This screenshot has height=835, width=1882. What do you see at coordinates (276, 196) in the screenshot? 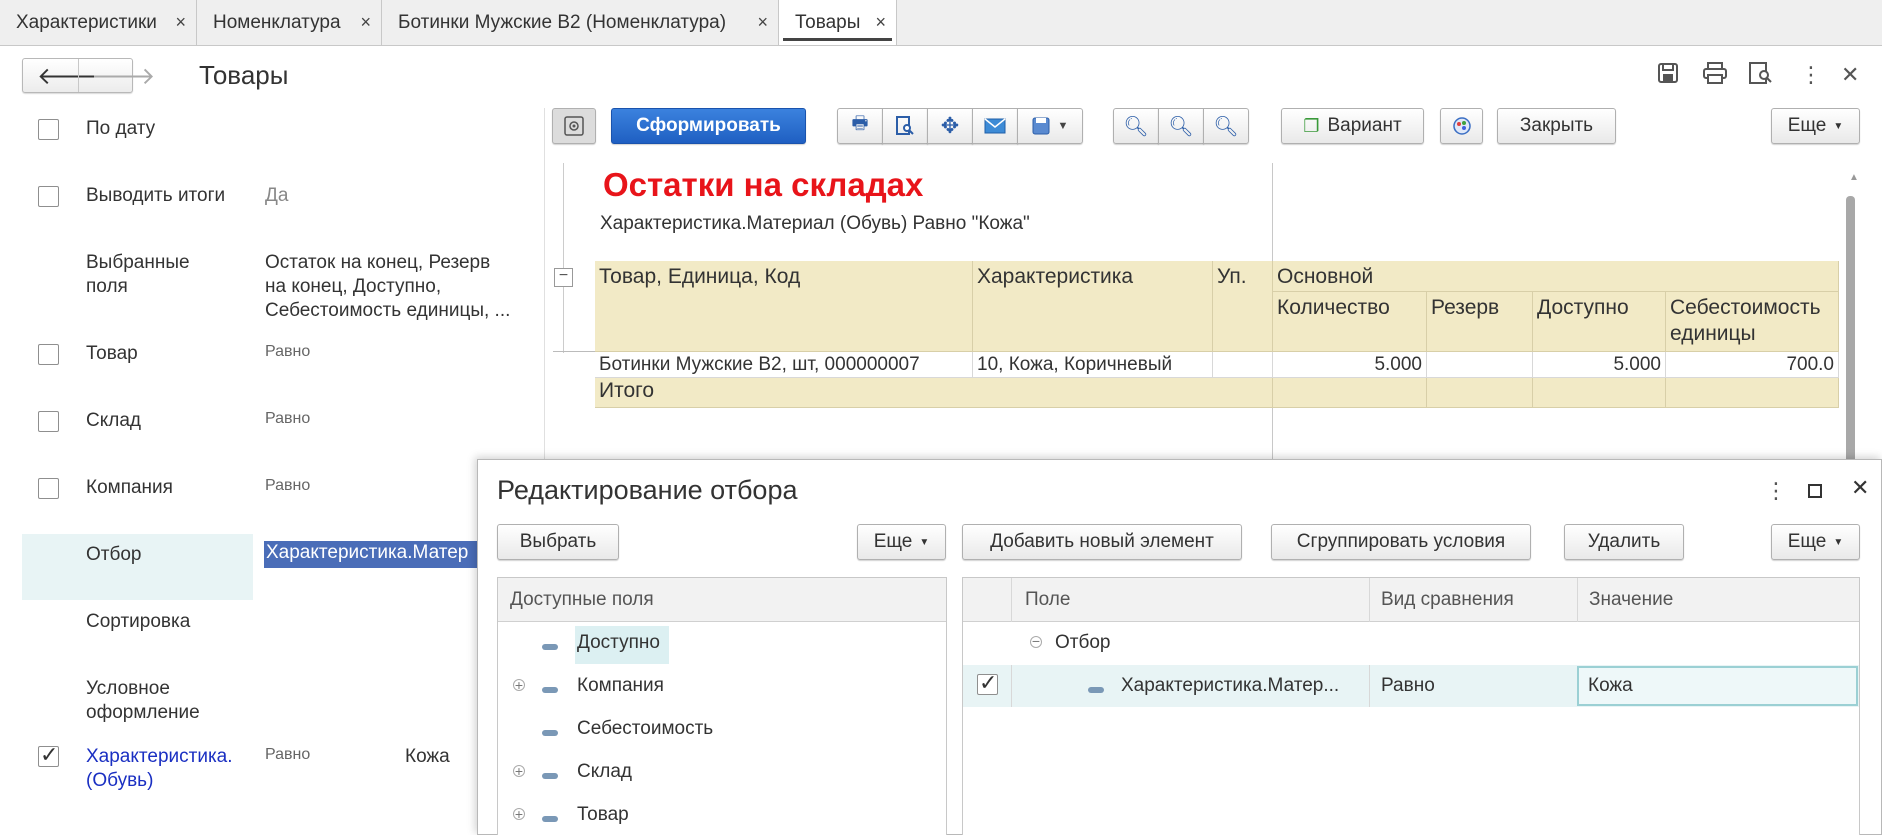
I see `setting-value-show-totals: Да` at bounding box center [276, 196].